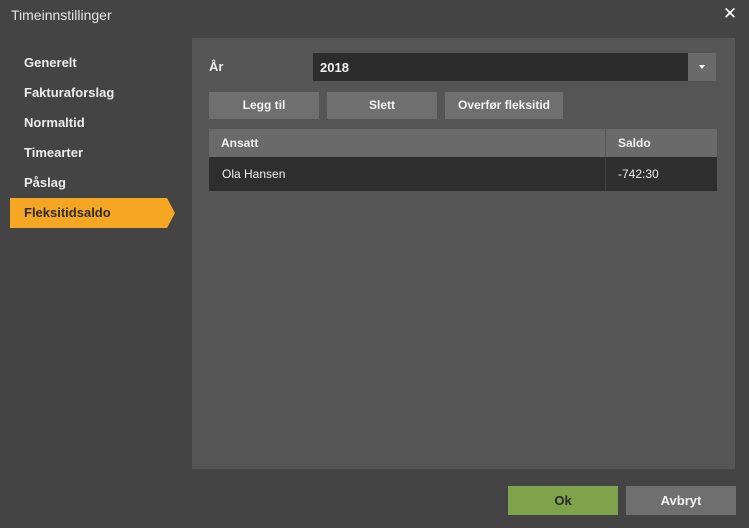  Describe the element at coordinates (374, 15) in the screenshot. I see `title-bar: Timeinnstillinger ✕` at that location.